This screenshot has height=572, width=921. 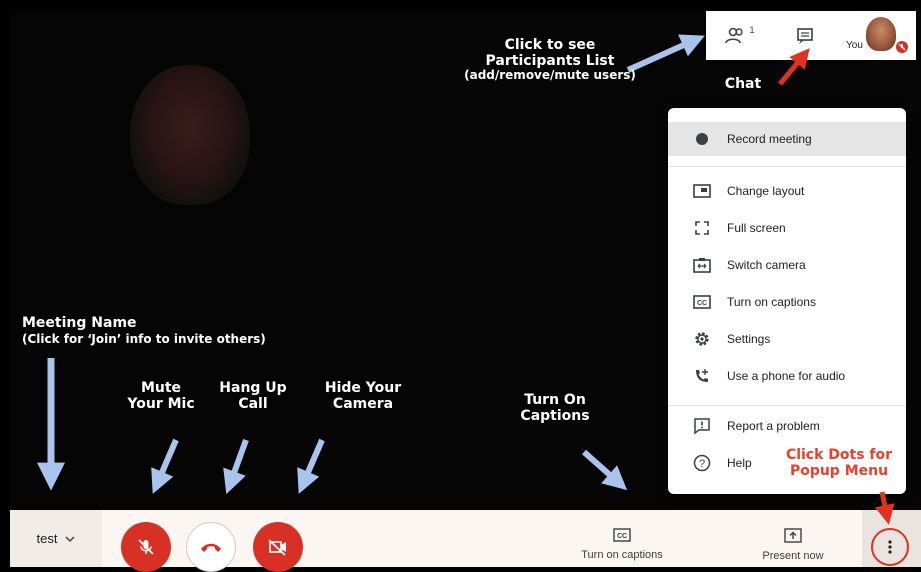 I want to click on annotation-mute: Mute Your Mic, so click(x=161, y=396).